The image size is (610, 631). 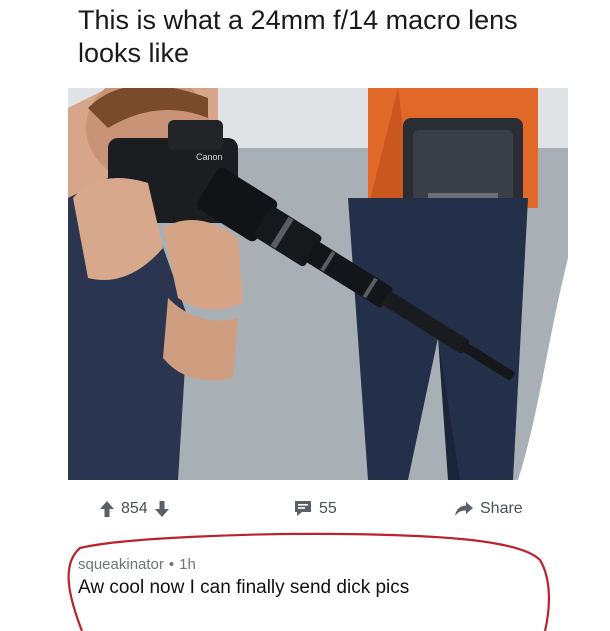 What do you see at coordinates (187, 564) in the screenshot?
I see `comment-time: 1h` at bounding box center [187, 564].